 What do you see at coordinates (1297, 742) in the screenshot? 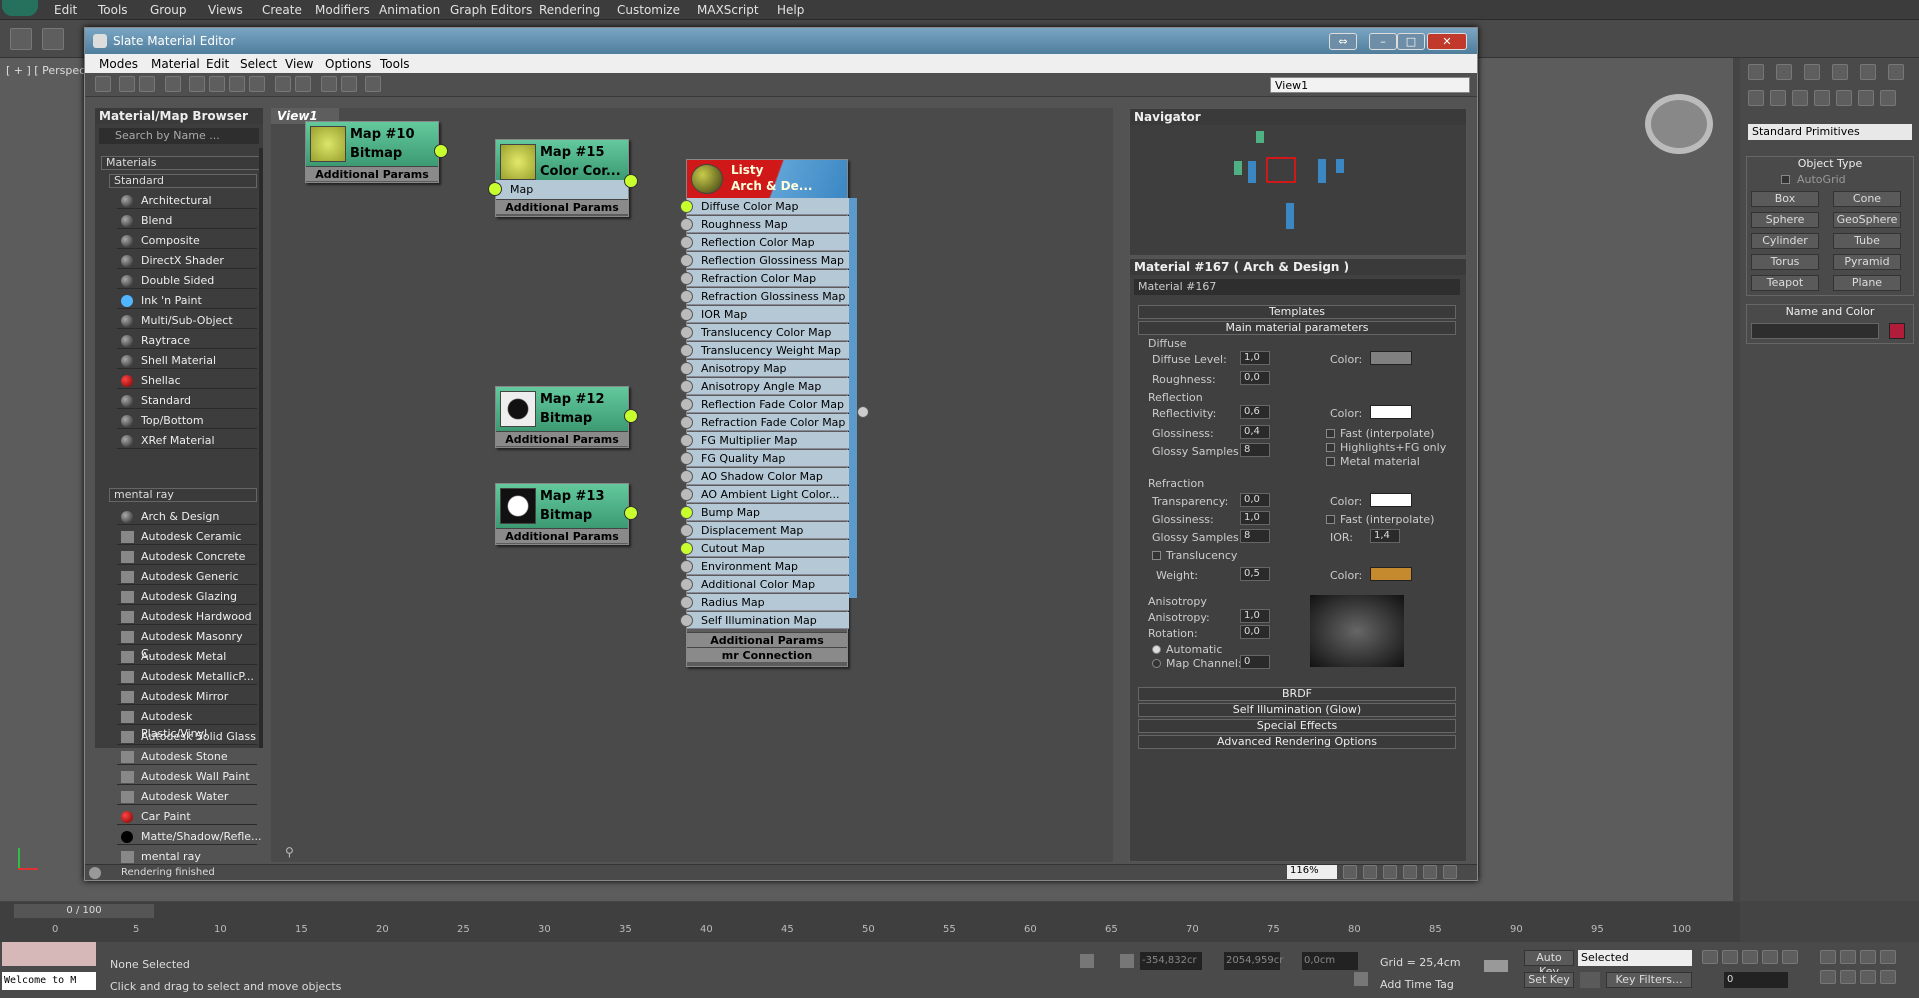
I see `rollout-advanced-rendering: Advanced Rendering Options` at bounding box center [1297, 742].